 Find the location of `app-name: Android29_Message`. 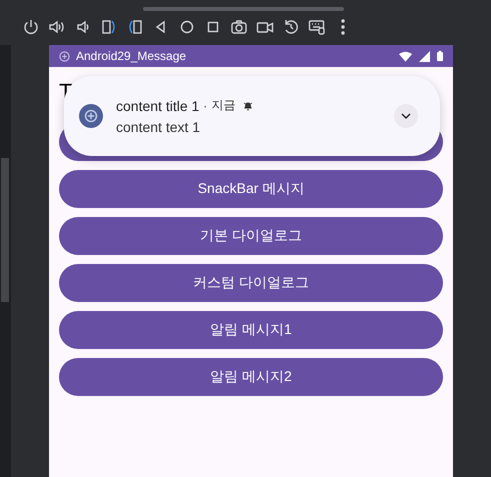

app-name: Android29_Message is located at coordinates (131, 56).